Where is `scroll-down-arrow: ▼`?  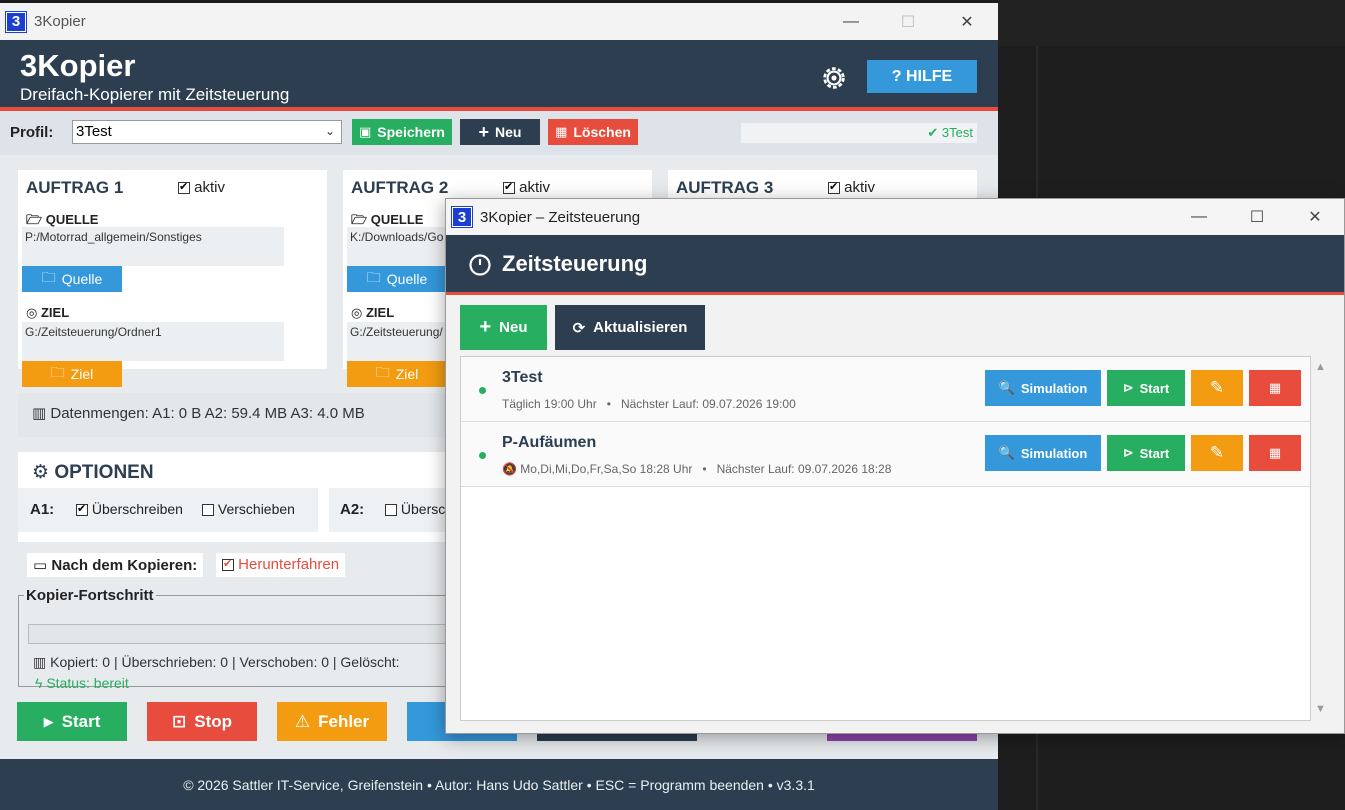
scroll-down-arrow: ▼ is located at coordinates (1320, 709).